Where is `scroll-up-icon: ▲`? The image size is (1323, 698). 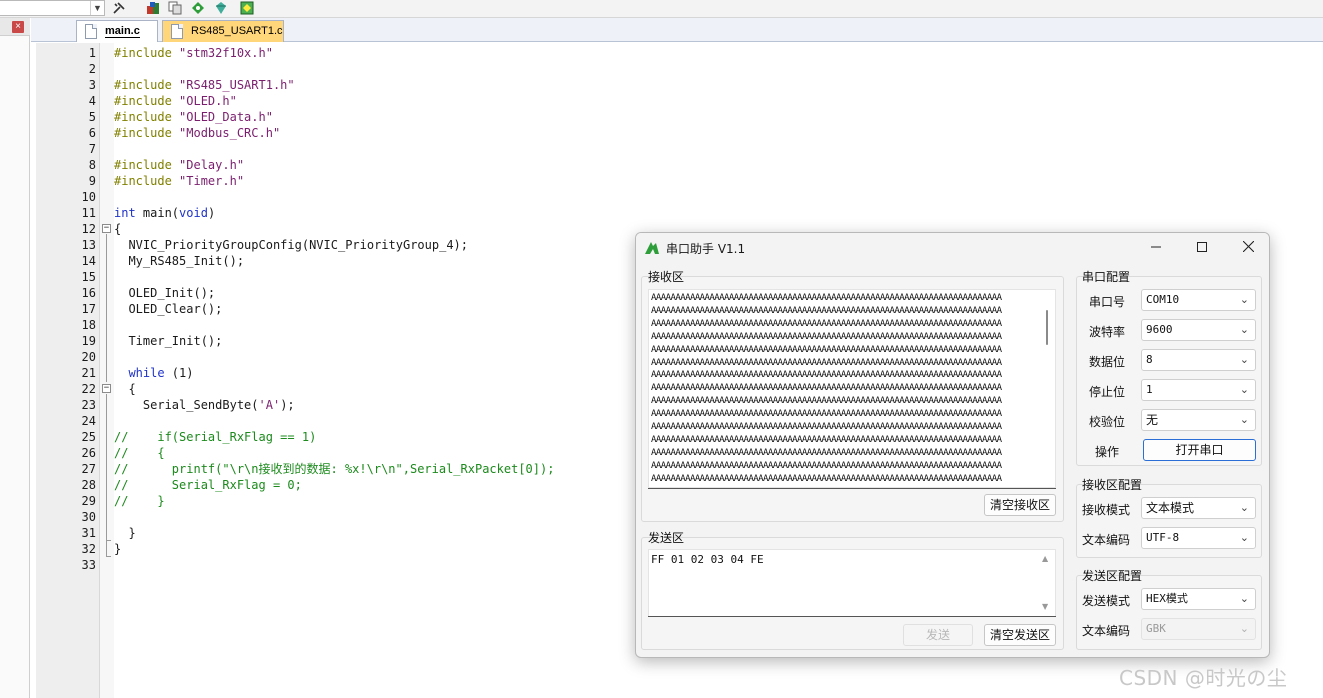 scroll-up-icon: ▲ is located at coordinates (1045, 558).